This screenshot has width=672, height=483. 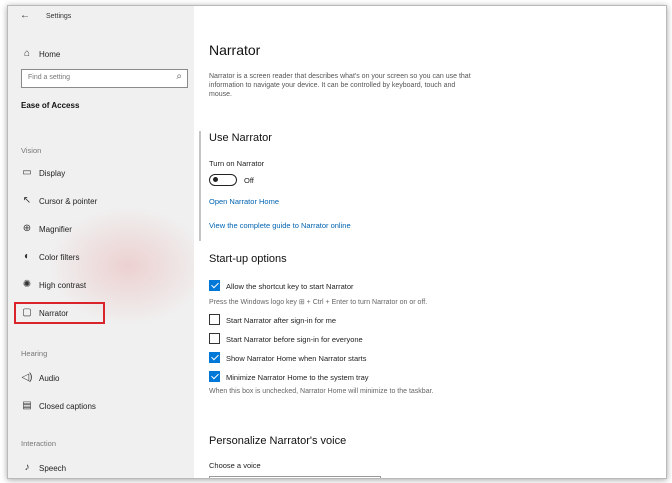 What do you see at coordinates (101, 55) in the screenshot?
I see `sidebar-item-home: ⌂ Home` at bounding box center [101, 55].